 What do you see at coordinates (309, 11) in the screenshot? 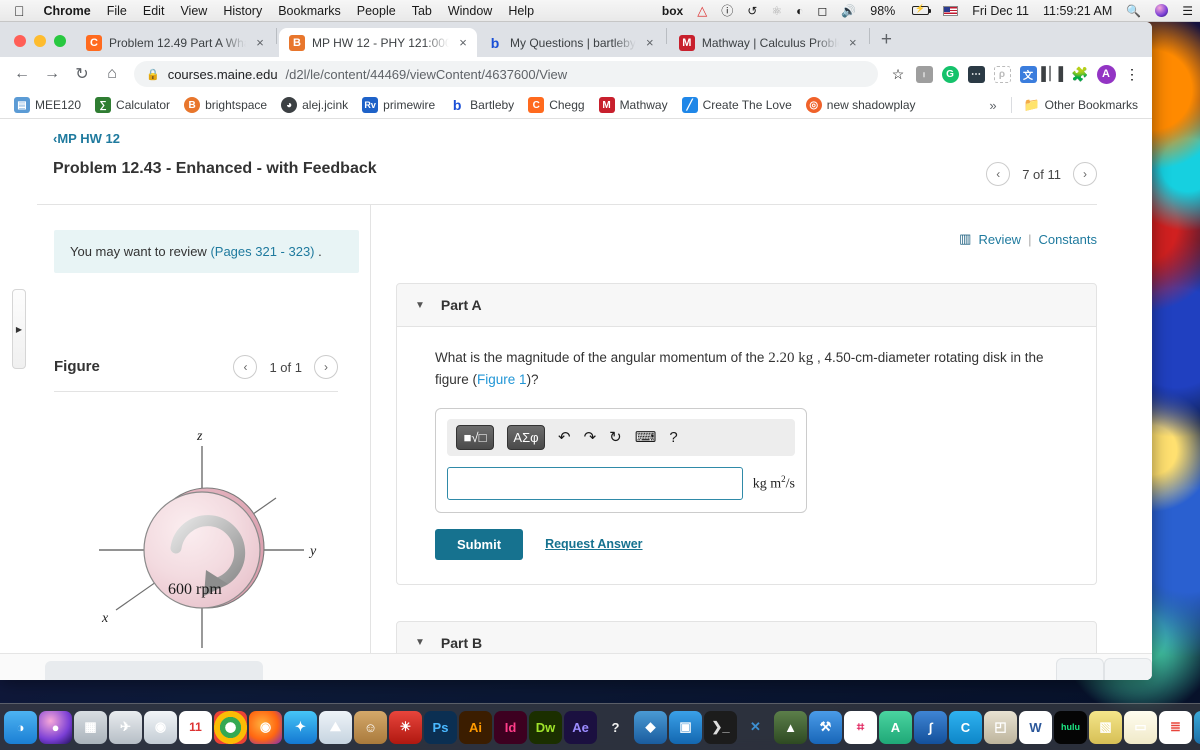
I see `menu-item-bookmarks: Bookmarks` at bounding box center [309, 11].